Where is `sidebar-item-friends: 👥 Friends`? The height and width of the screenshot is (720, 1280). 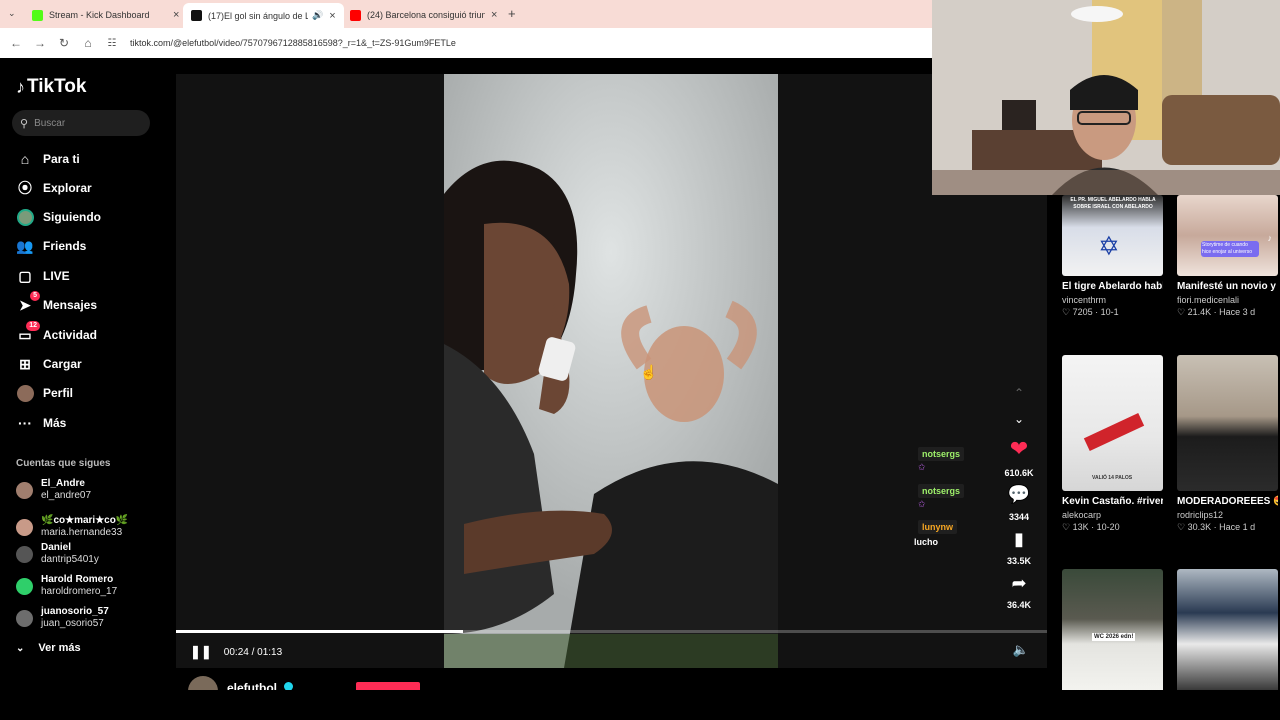 sidebar-item-friends: 👥 Friends is located at coordinates (51, 246).